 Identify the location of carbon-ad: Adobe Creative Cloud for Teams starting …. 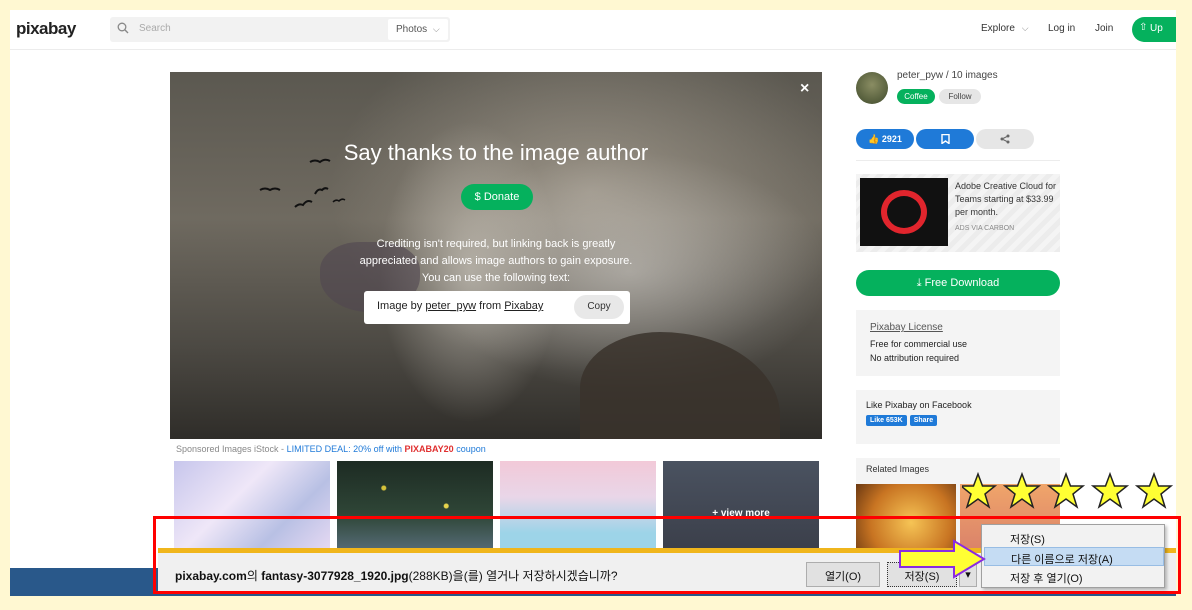
(958, 213).